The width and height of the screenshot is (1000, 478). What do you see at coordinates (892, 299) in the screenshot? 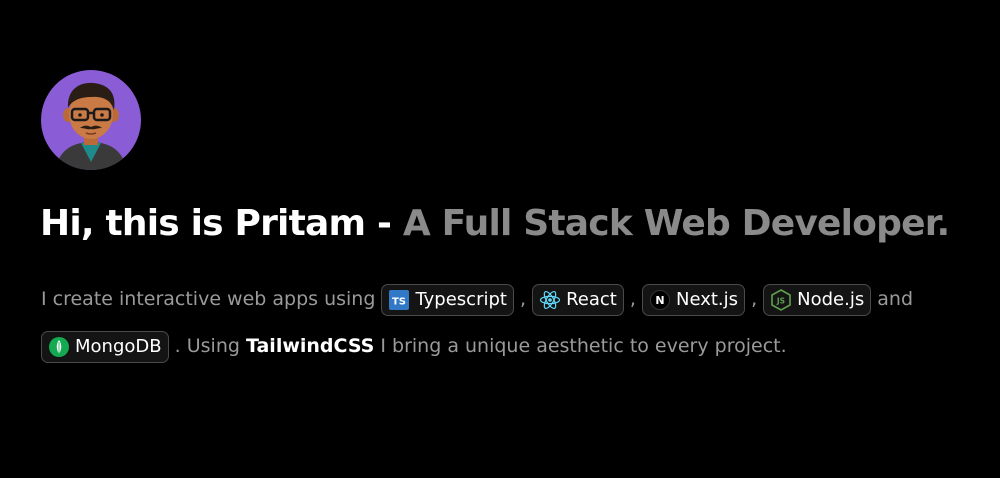
I see `intro-and: and` at bounding box center [892, 299].